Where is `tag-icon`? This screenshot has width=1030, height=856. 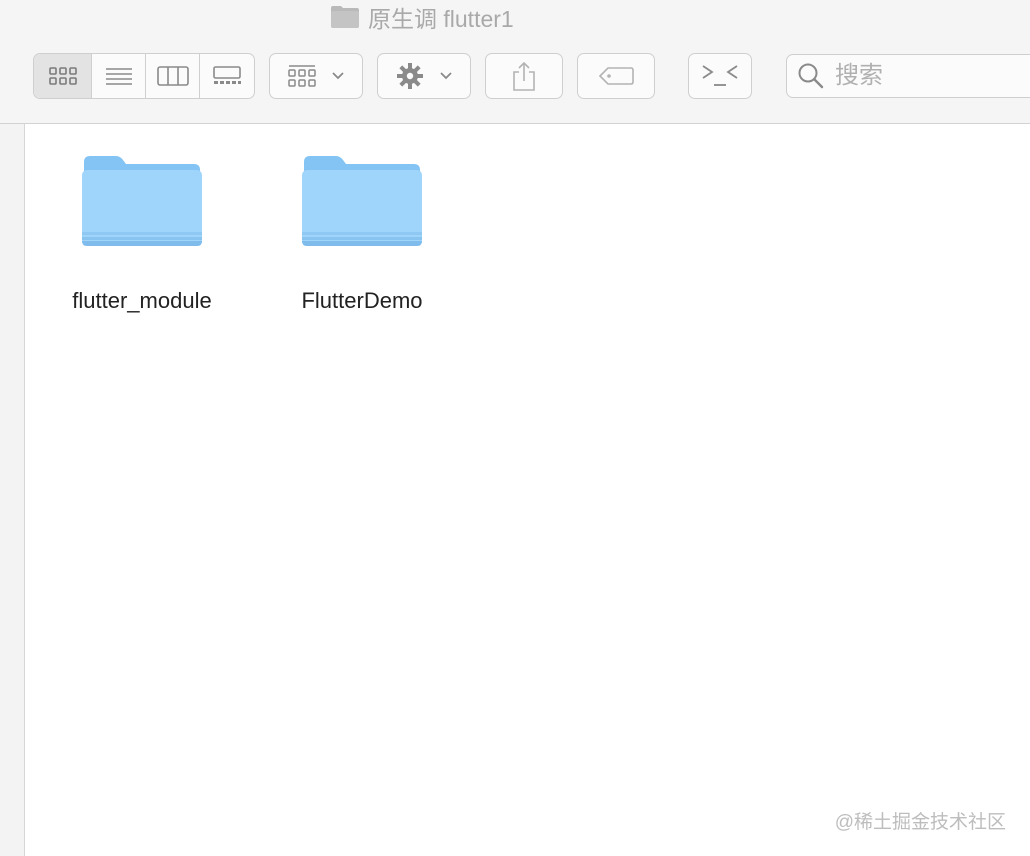
tag-icon is located at coordinates (616, 76).